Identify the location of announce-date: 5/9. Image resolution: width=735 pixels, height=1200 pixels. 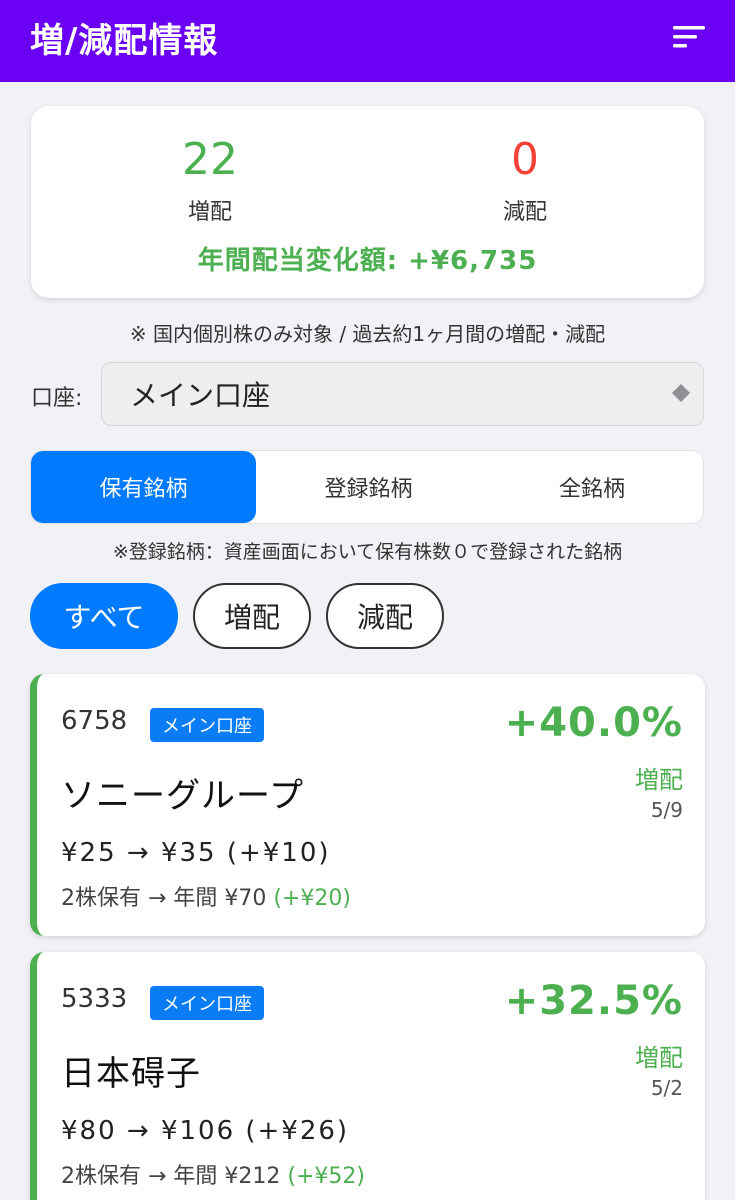
(666, 810).